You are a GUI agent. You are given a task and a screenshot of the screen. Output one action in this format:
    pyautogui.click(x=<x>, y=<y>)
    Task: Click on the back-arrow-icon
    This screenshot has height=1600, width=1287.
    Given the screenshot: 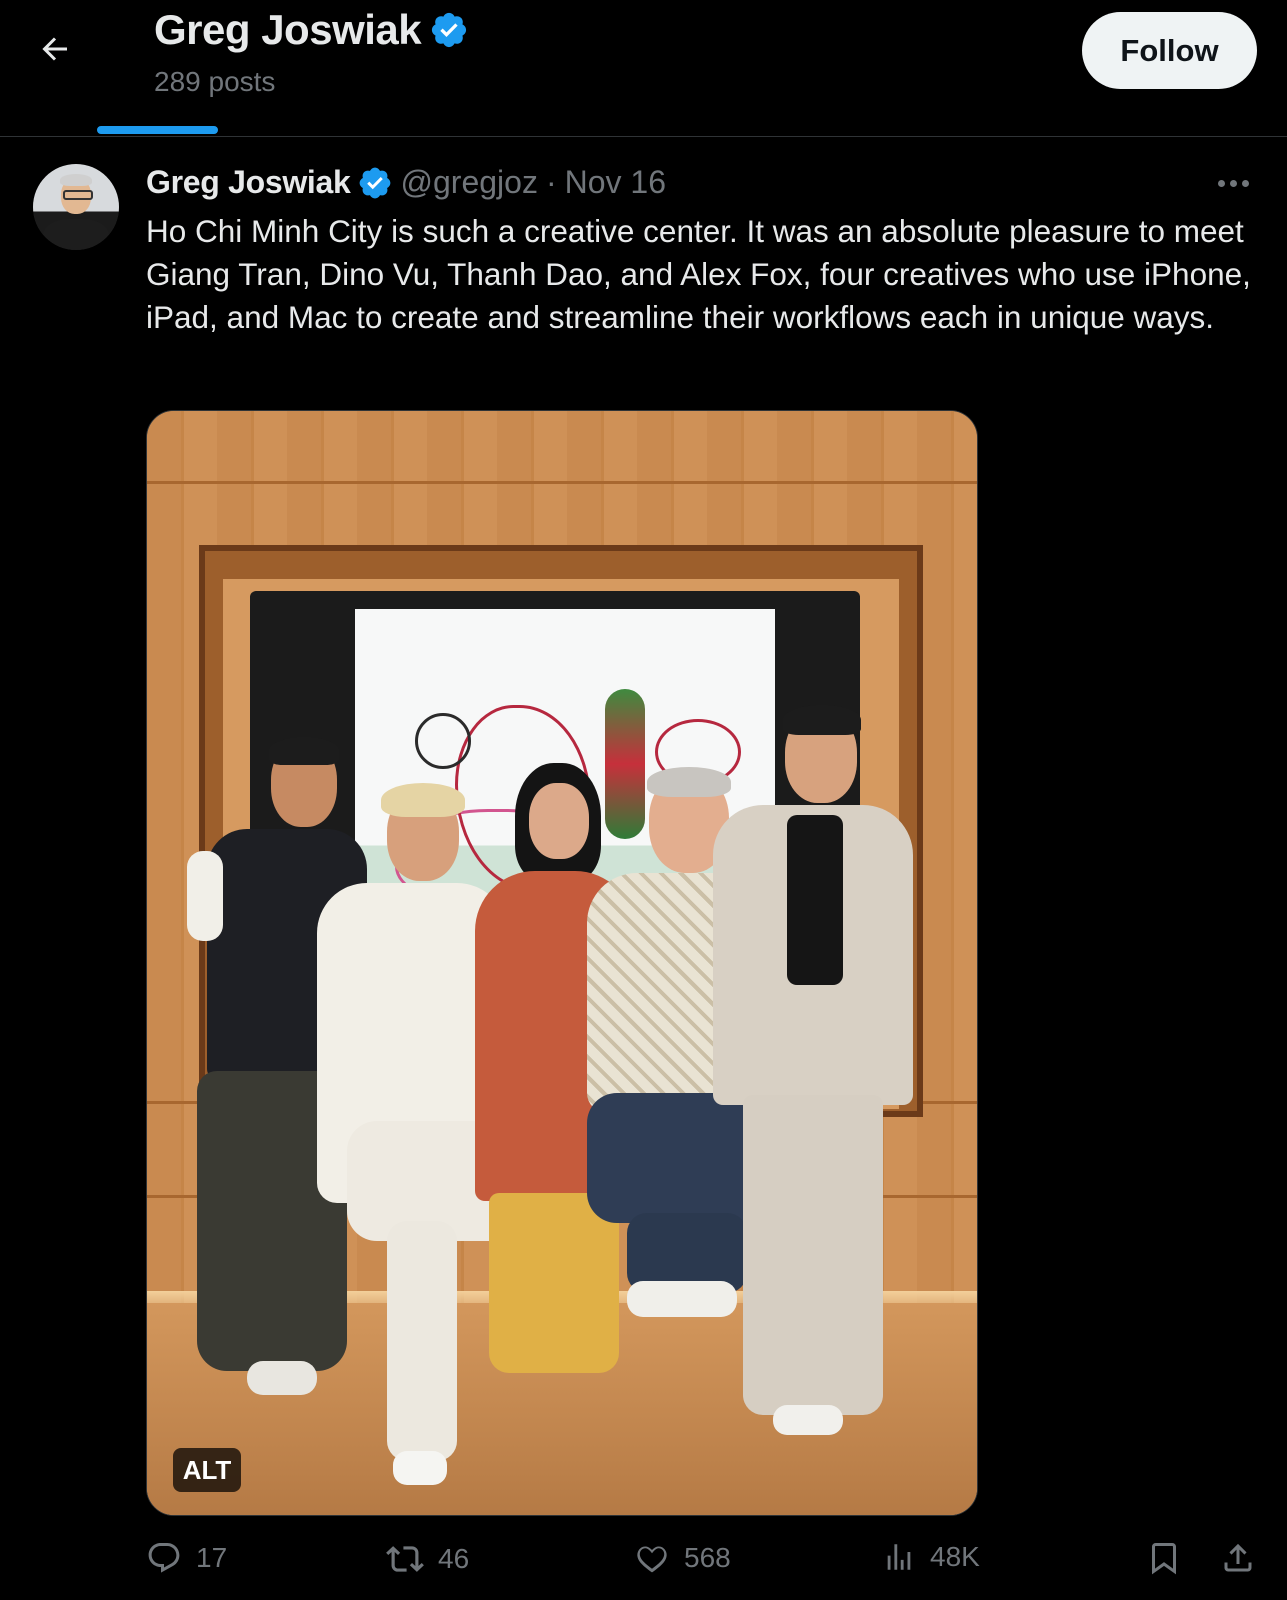 What is the action you would take?
    pyautogui.click(x=54, y=49)
    